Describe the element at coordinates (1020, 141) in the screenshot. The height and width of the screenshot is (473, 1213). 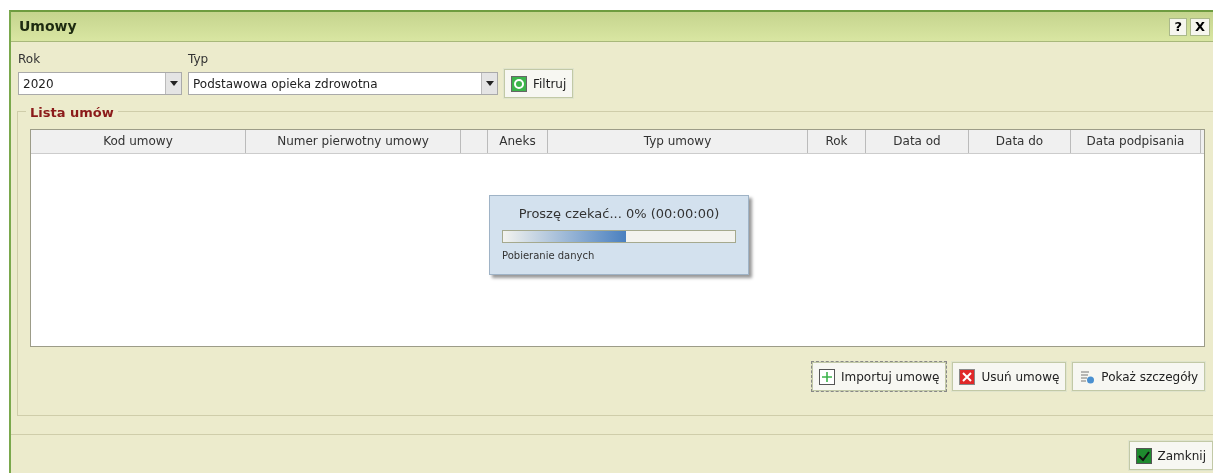
I see `column-header: Data do` at that location.